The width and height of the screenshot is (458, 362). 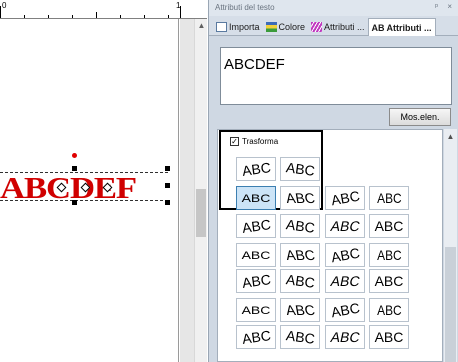 I want to click on text-input: ABCDEF, so click(x=336, y=76).